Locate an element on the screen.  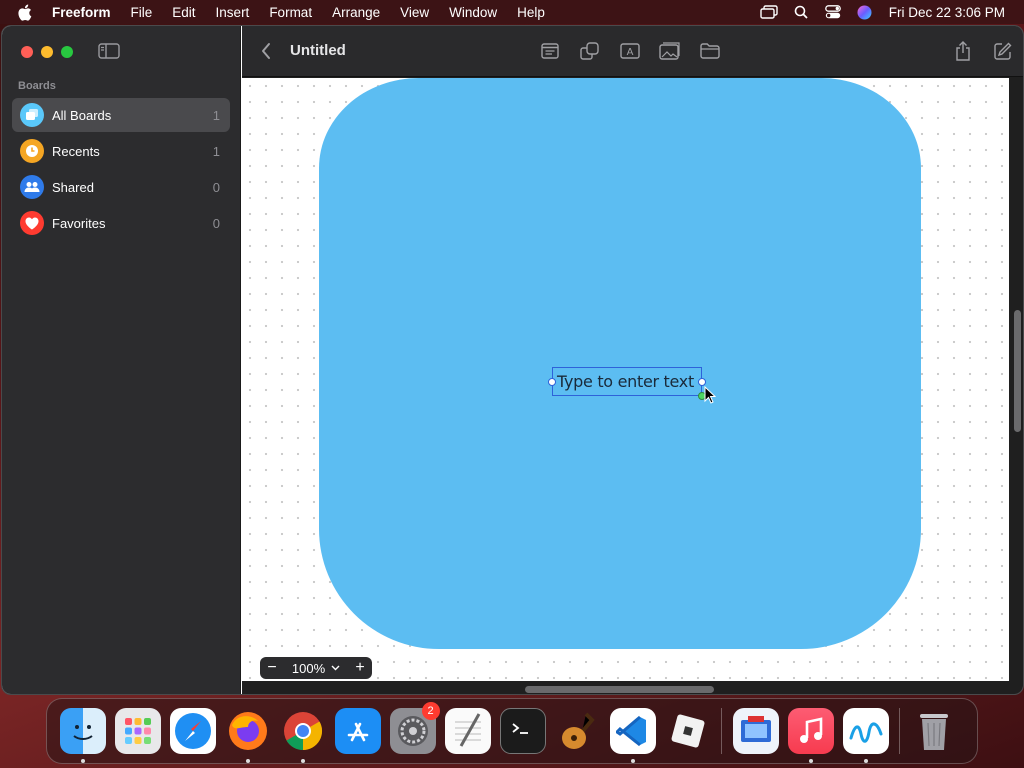
finder-icon is located at coordinates (82, 735).